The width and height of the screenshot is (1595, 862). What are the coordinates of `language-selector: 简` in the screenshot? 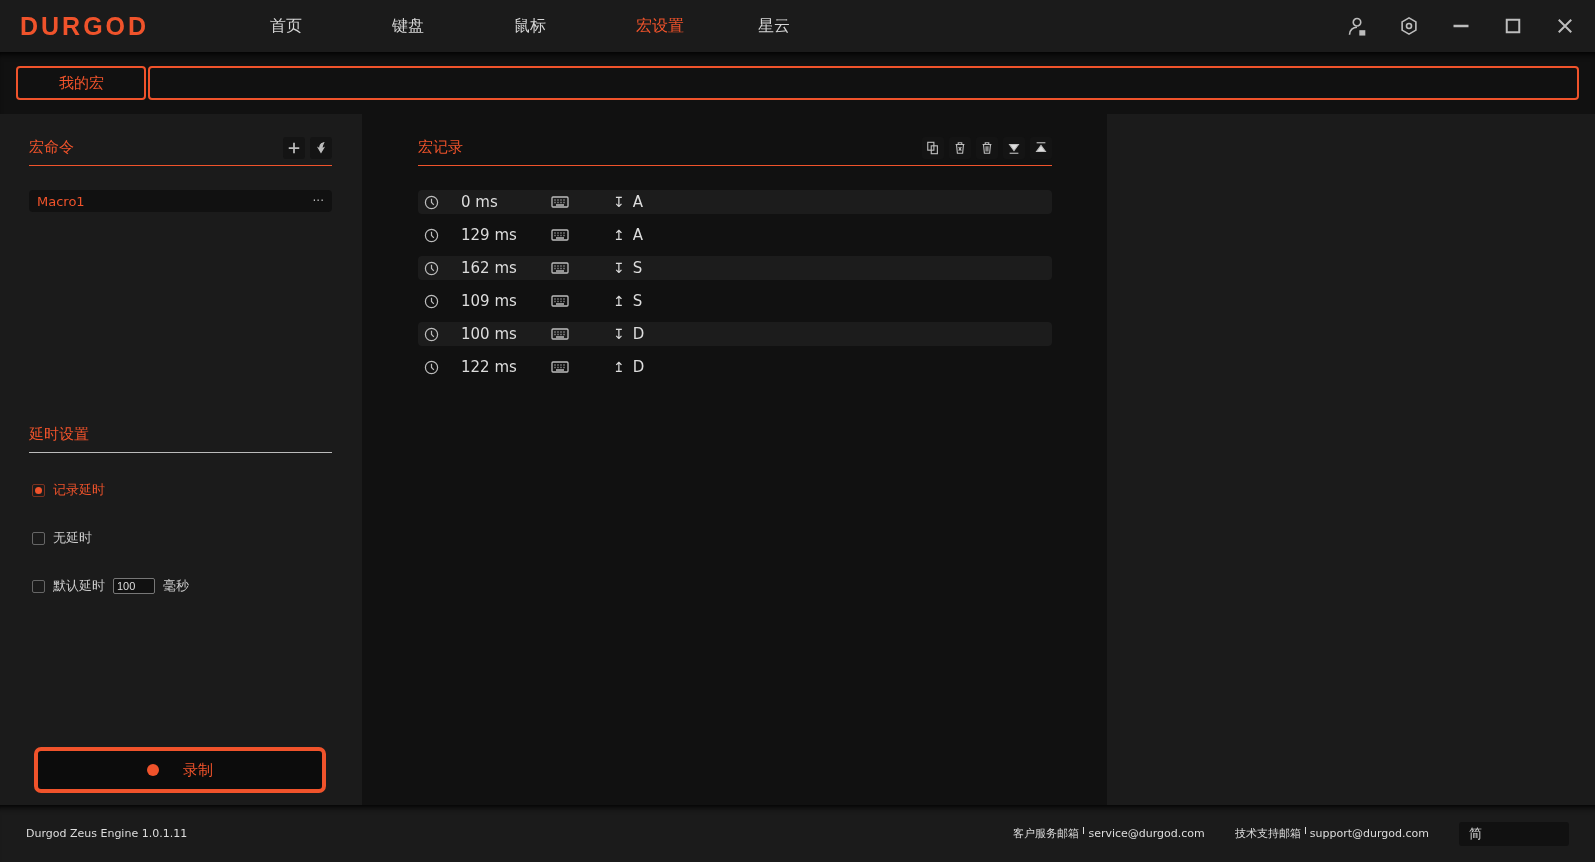 It's located at (1514, 833).